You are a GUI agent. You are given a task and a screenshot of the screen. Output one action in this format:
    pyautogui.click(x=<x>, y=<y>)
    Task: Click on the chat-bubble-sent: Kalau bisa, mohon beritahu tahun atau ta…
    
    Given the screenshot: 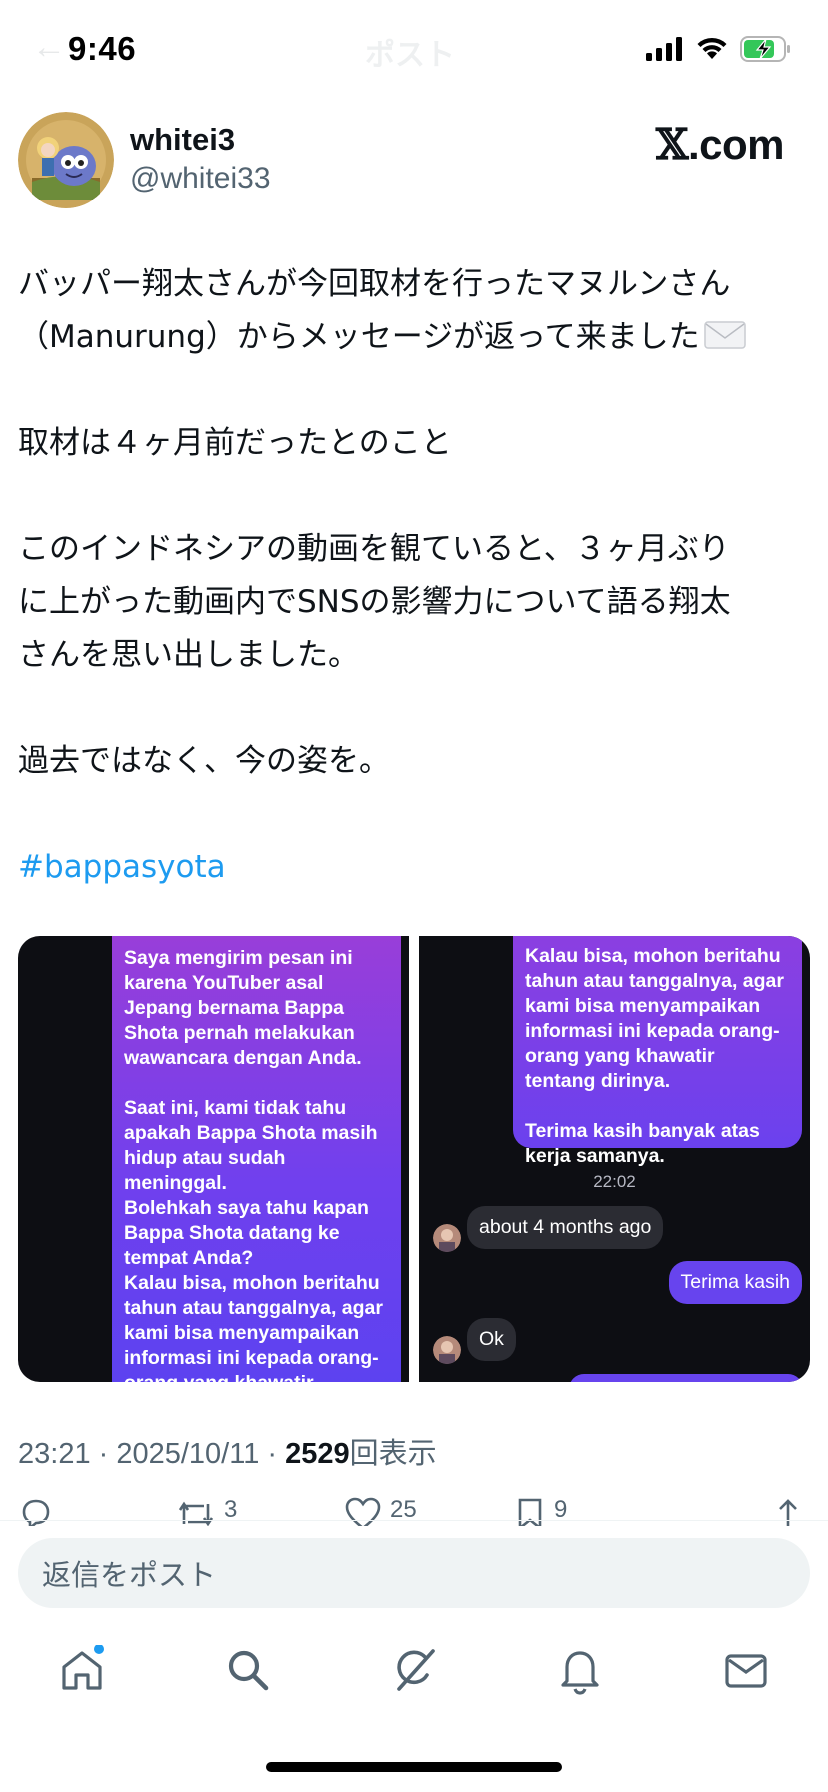 What is the action you would take?
    pyautogui.click(x=657, y=1051)
    